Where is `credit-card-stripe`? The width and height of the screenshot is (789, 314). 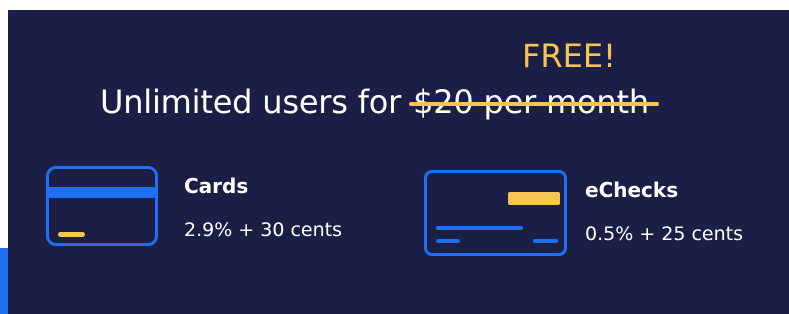 credit-card-stripe is located at coordinates (102, 192).